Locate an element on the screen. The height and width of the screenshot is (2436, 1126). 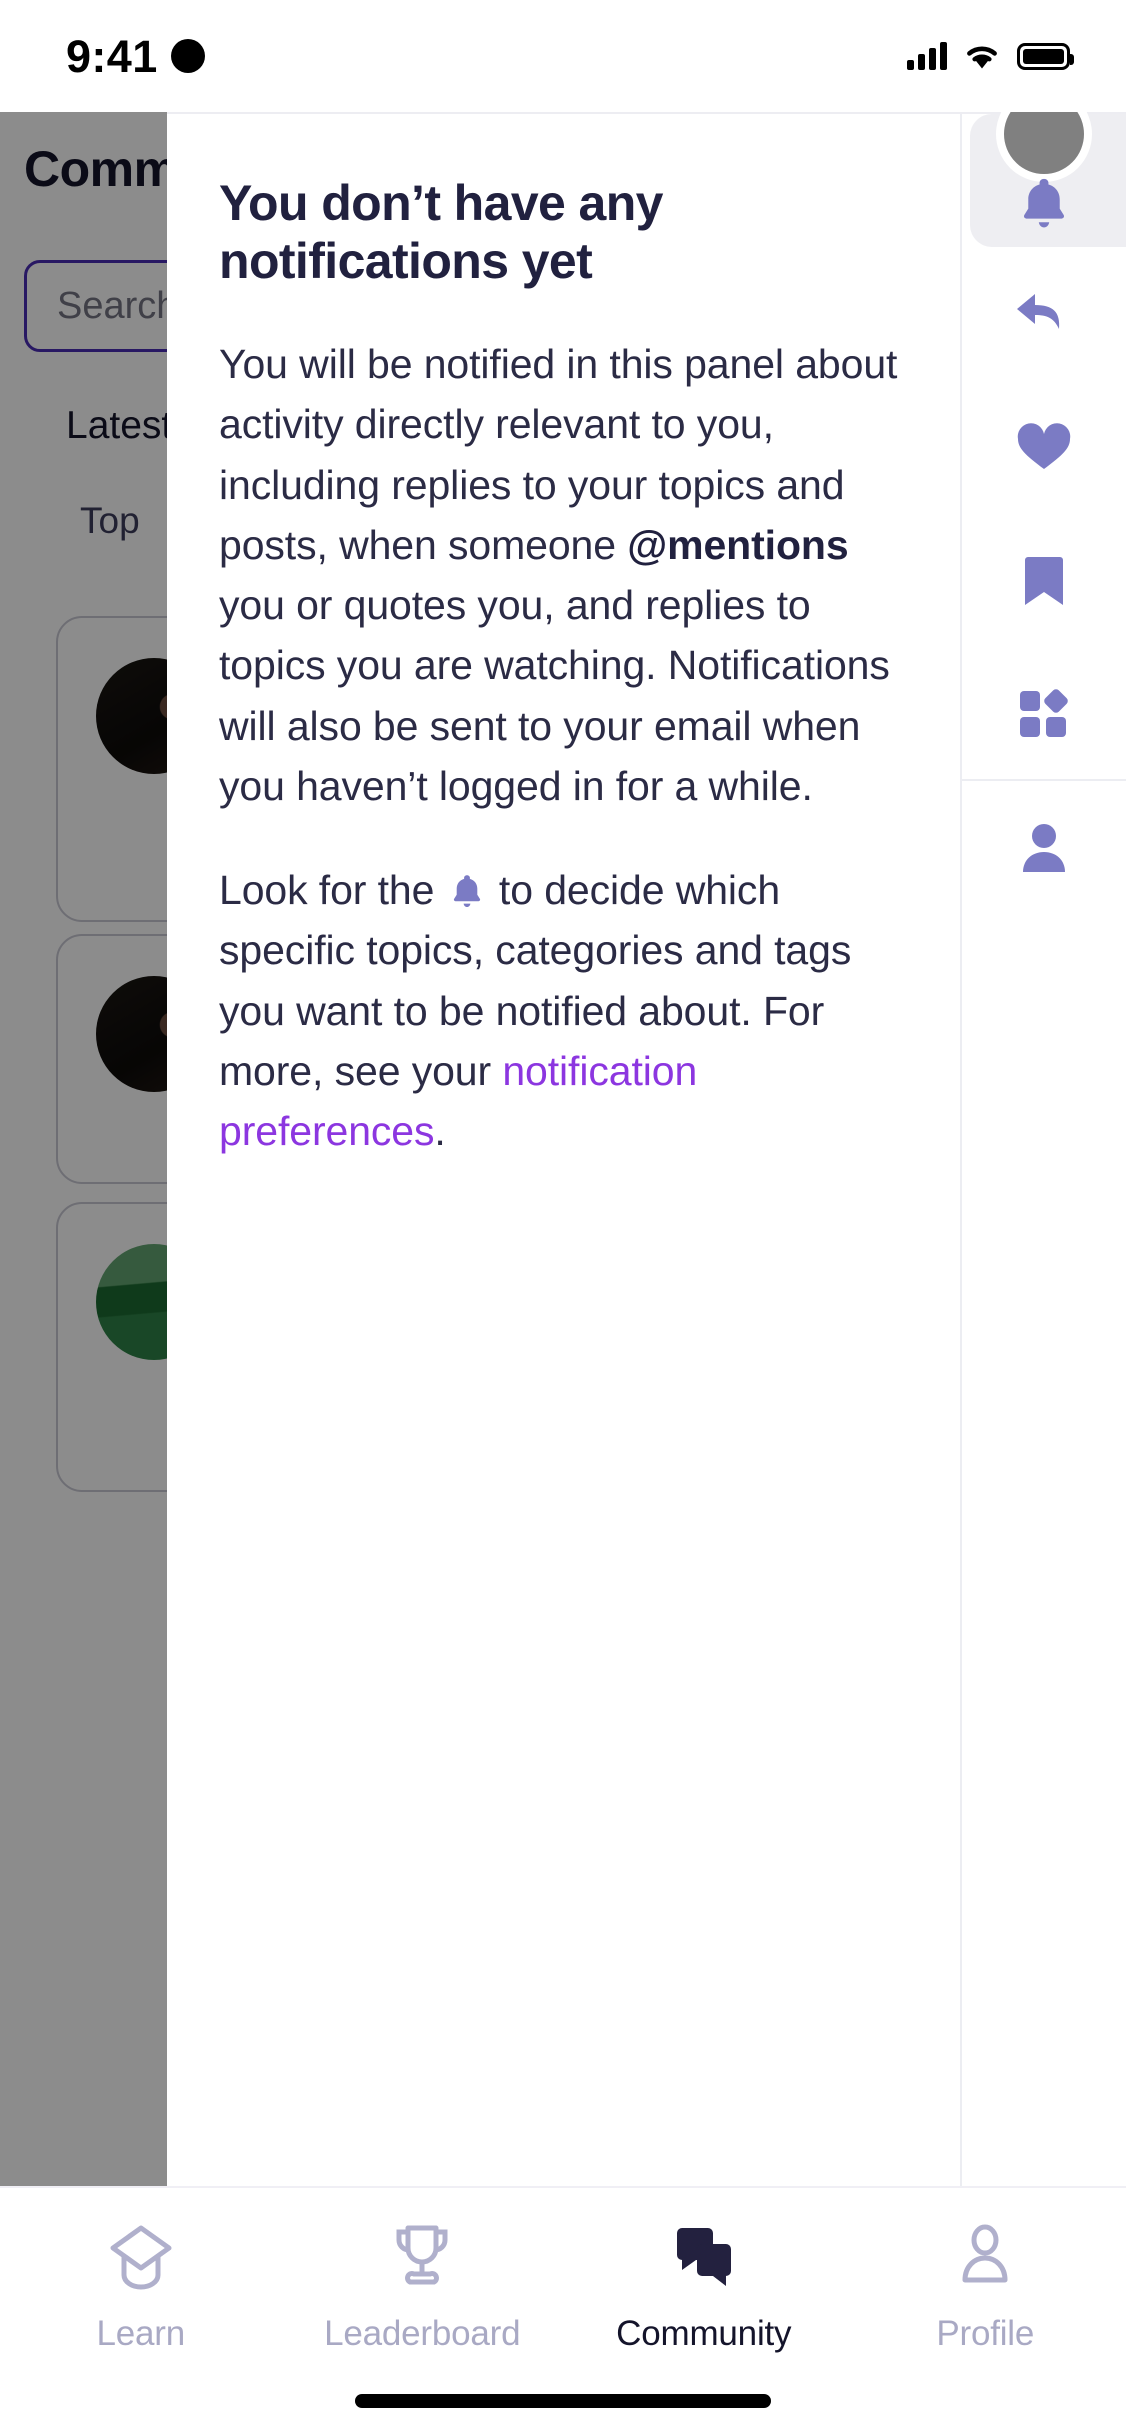
tab-profile: Profile is located at coordinates (985, 2312).